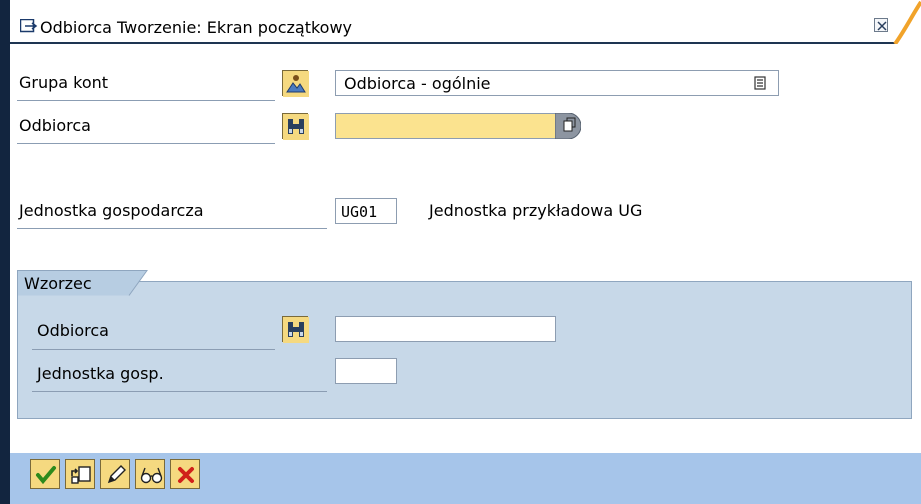 The width and height of the screenshot is (921, 504). What do you see at coordinates (64, 82) in the screenshot?
I see `account-group-label: Grupa kont` at bounding box center [64, 82].